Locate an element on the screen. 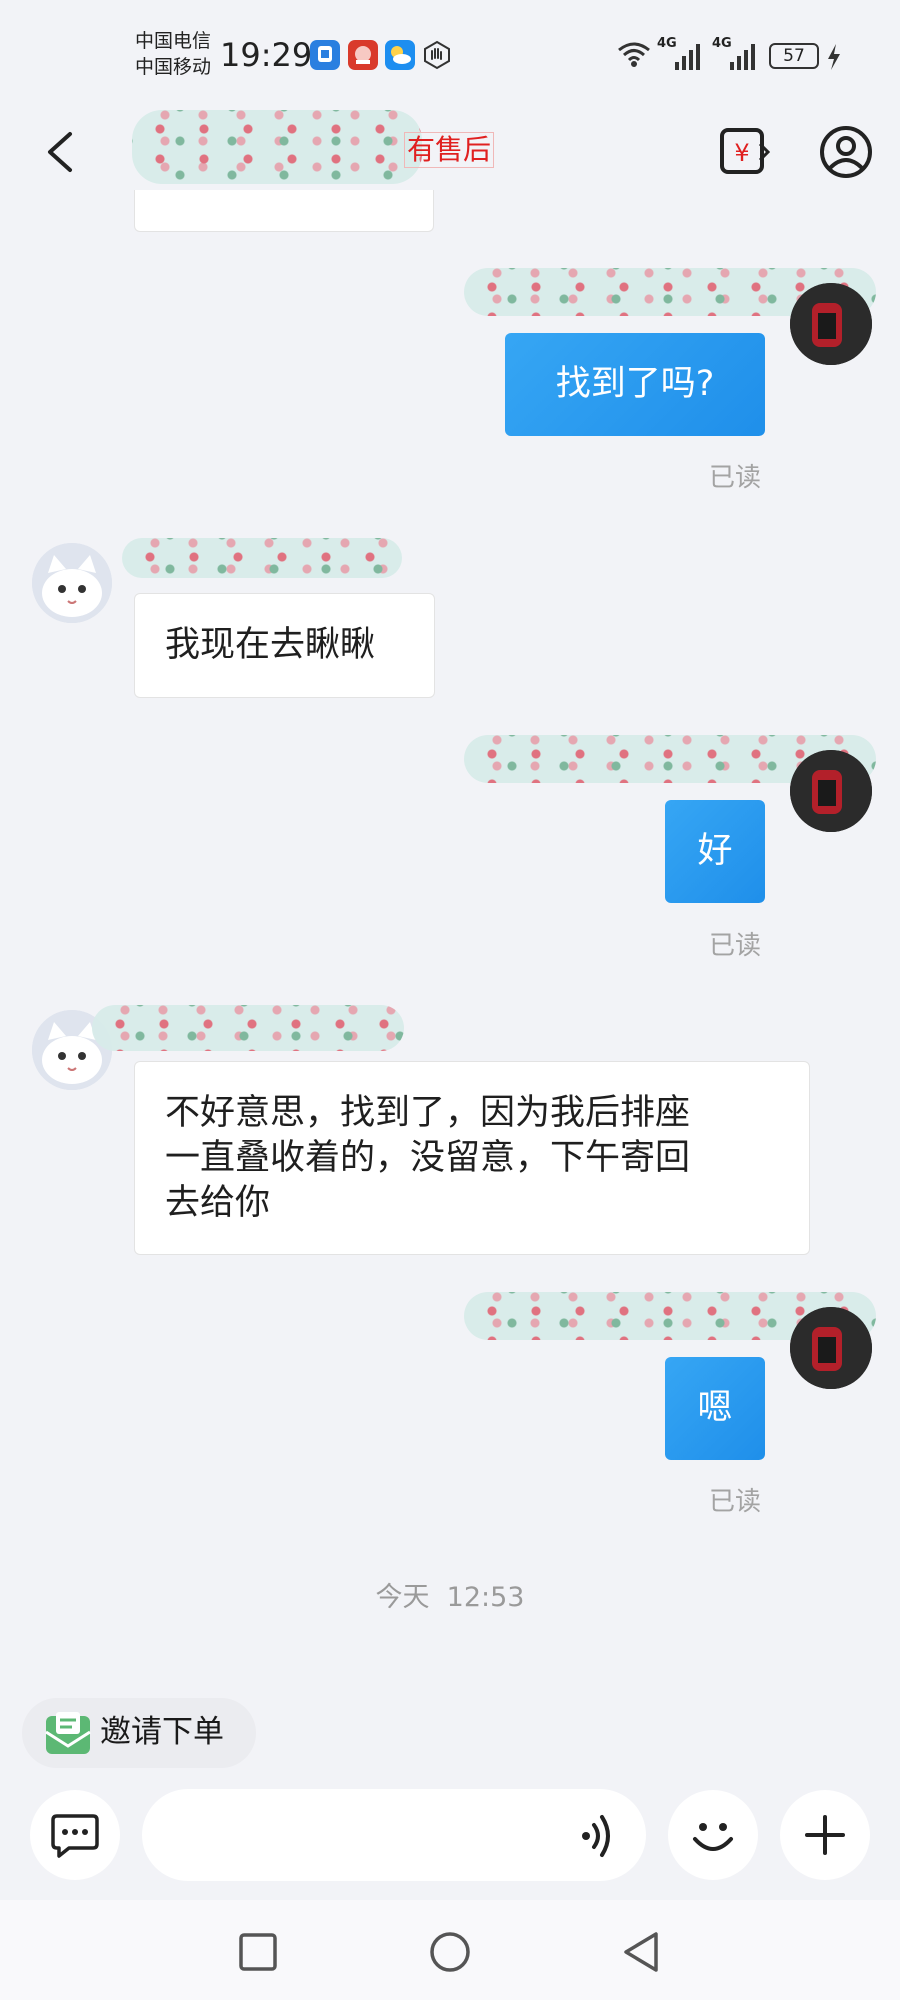  quick-reply-button is located at coordinates (75, 1835).